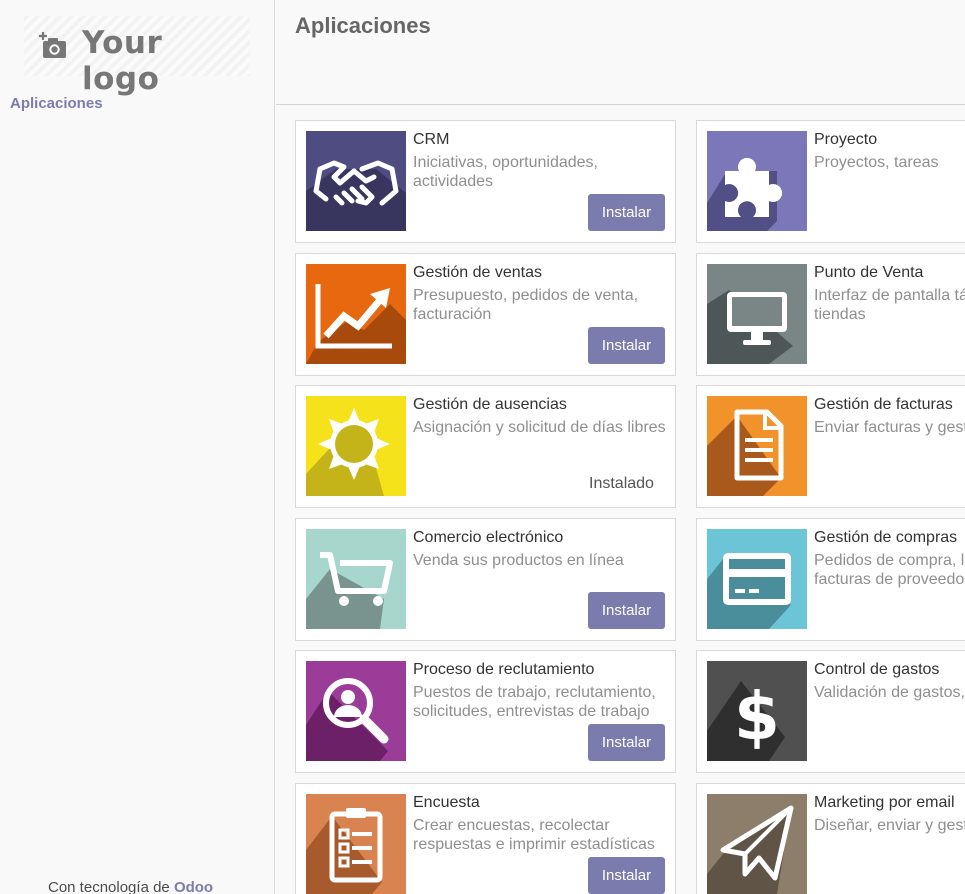 Image resolution: width=965 pixels, height=894 pixels. What do you see at coordinates (356, 446) in the screenshot?
I see `sun-icon` at bounding box center [356, 446].